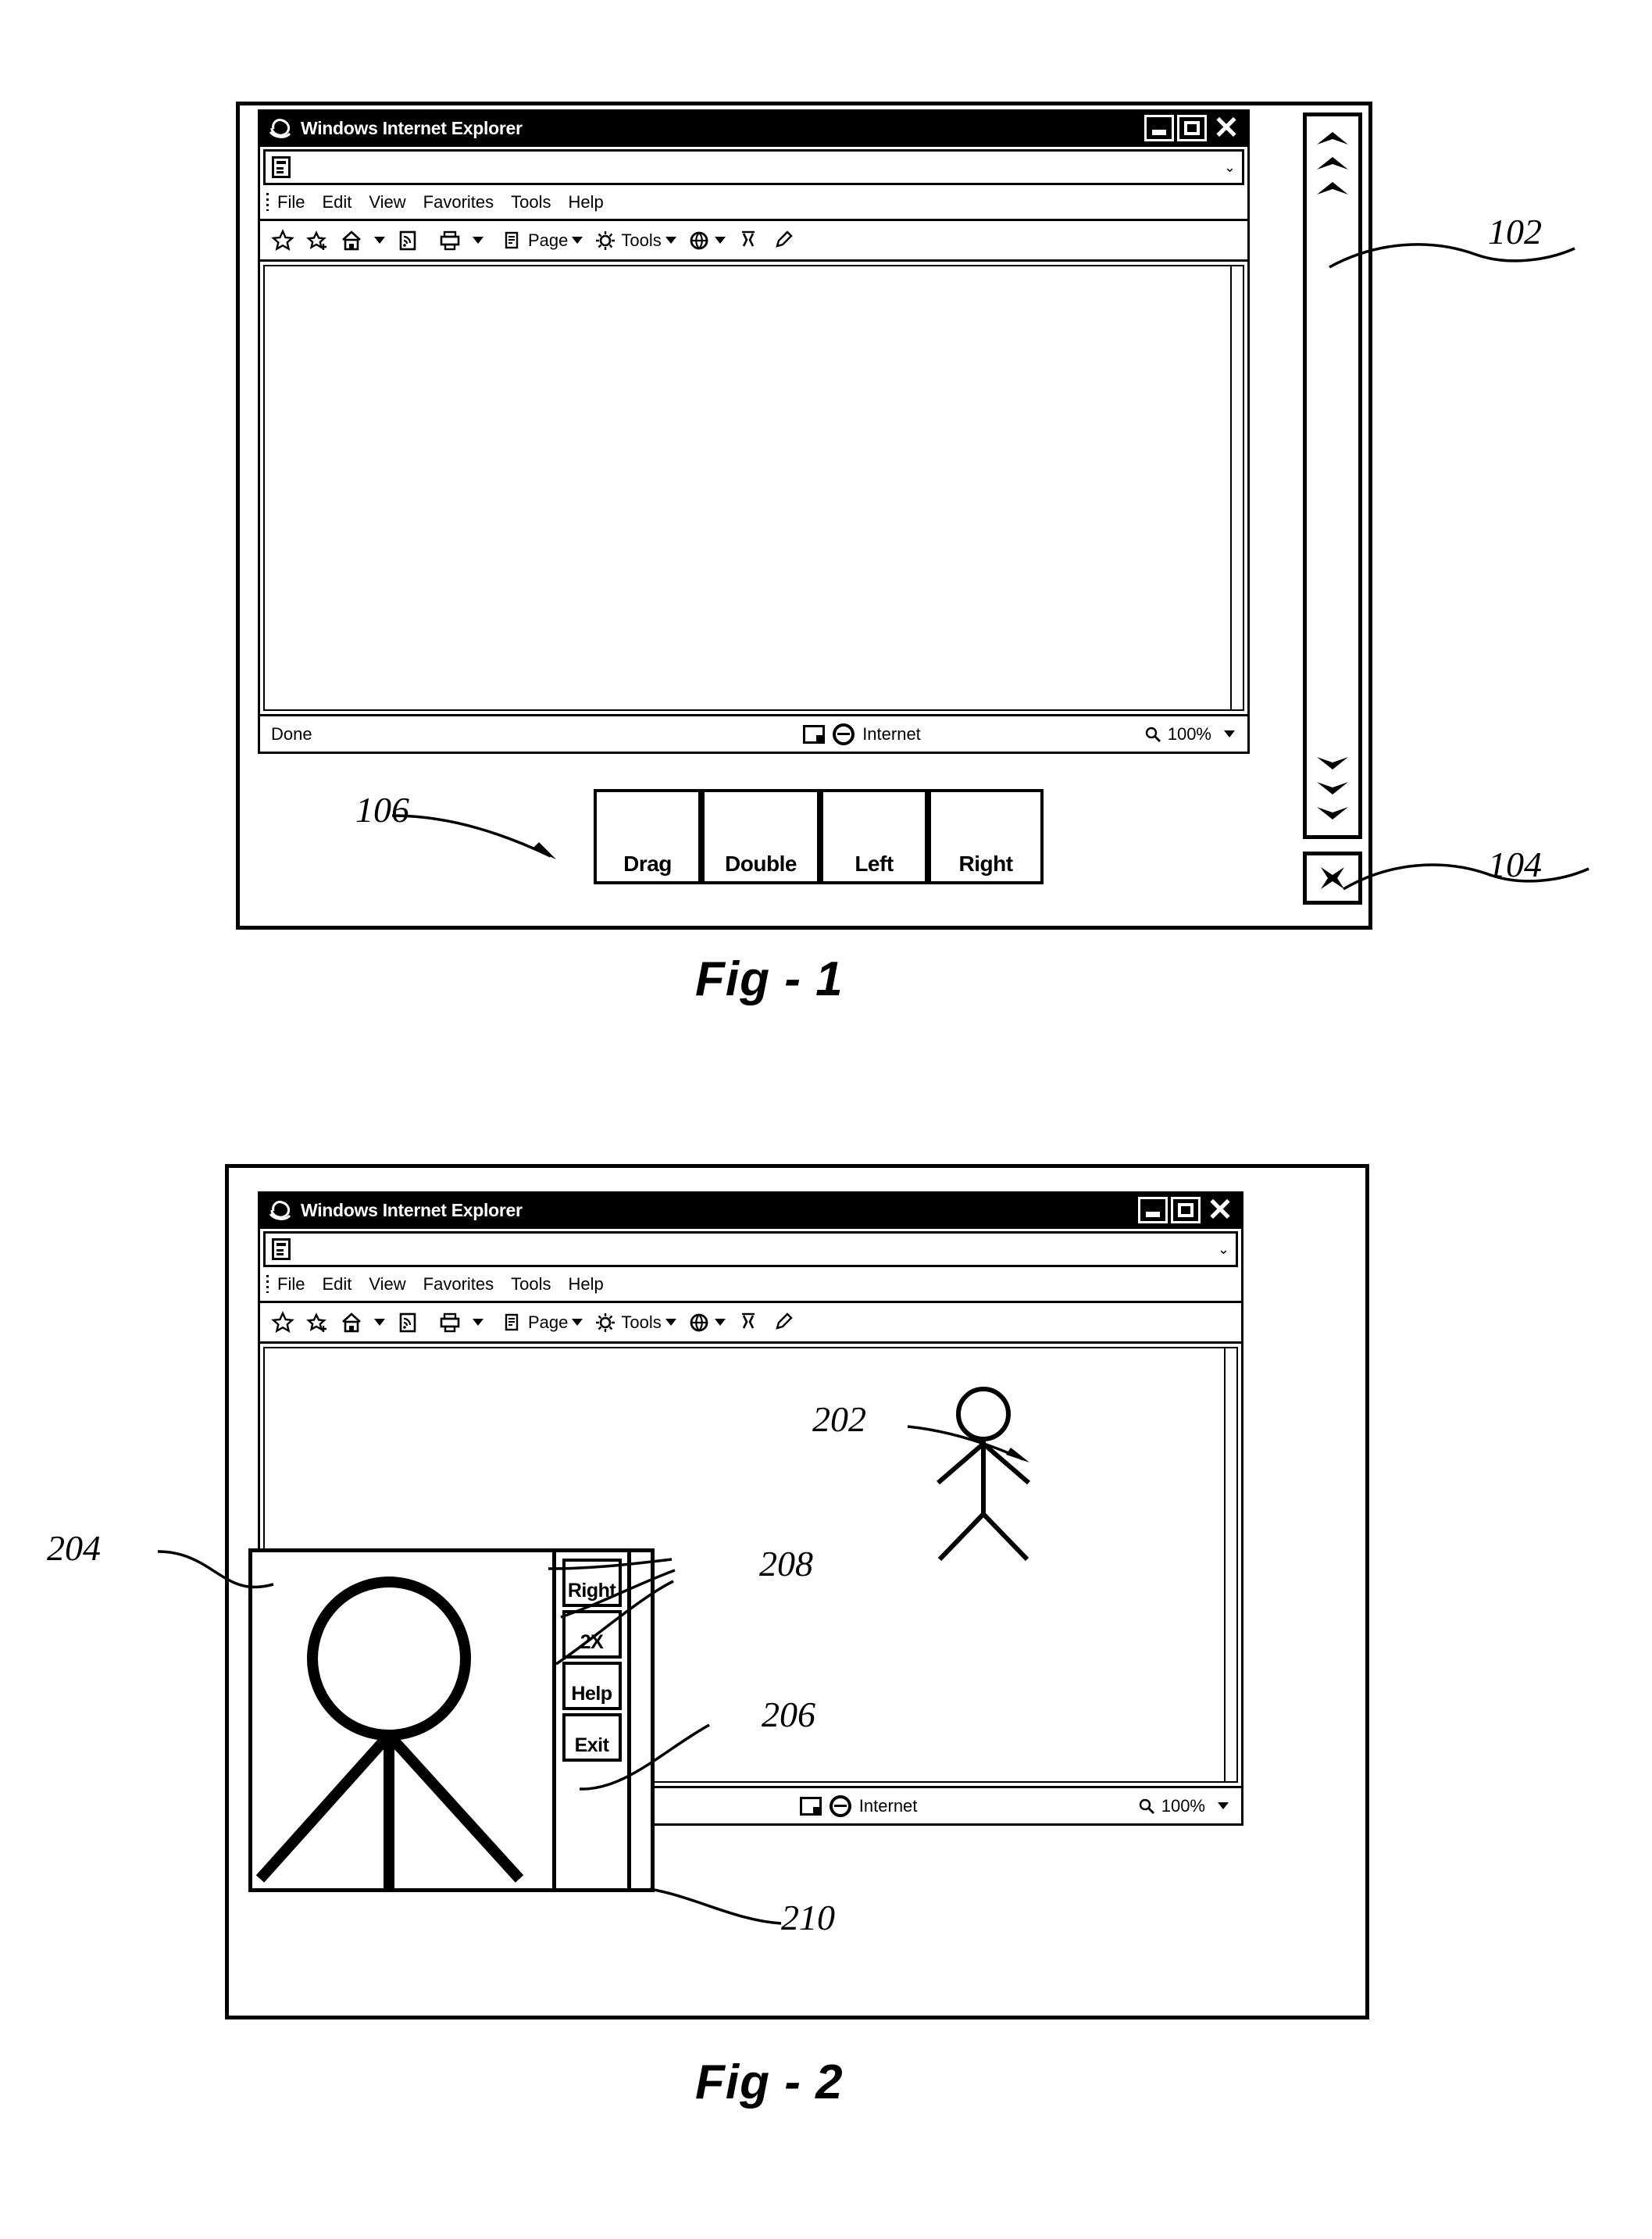  What do you see at coordinates (639, 1720) in the screenshot?
I see `overlay-sidebar` at bounding box center [639, 1720].